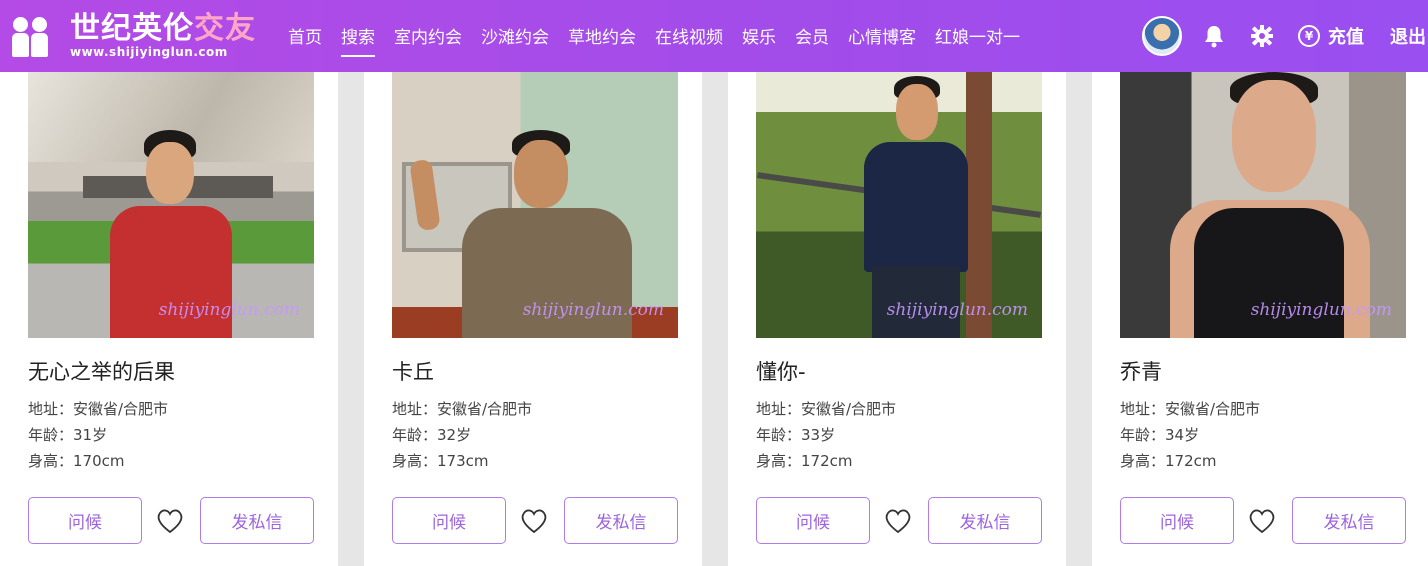  I want to click on nav-item-lawn-date: 草地约会, so click(602, 36).